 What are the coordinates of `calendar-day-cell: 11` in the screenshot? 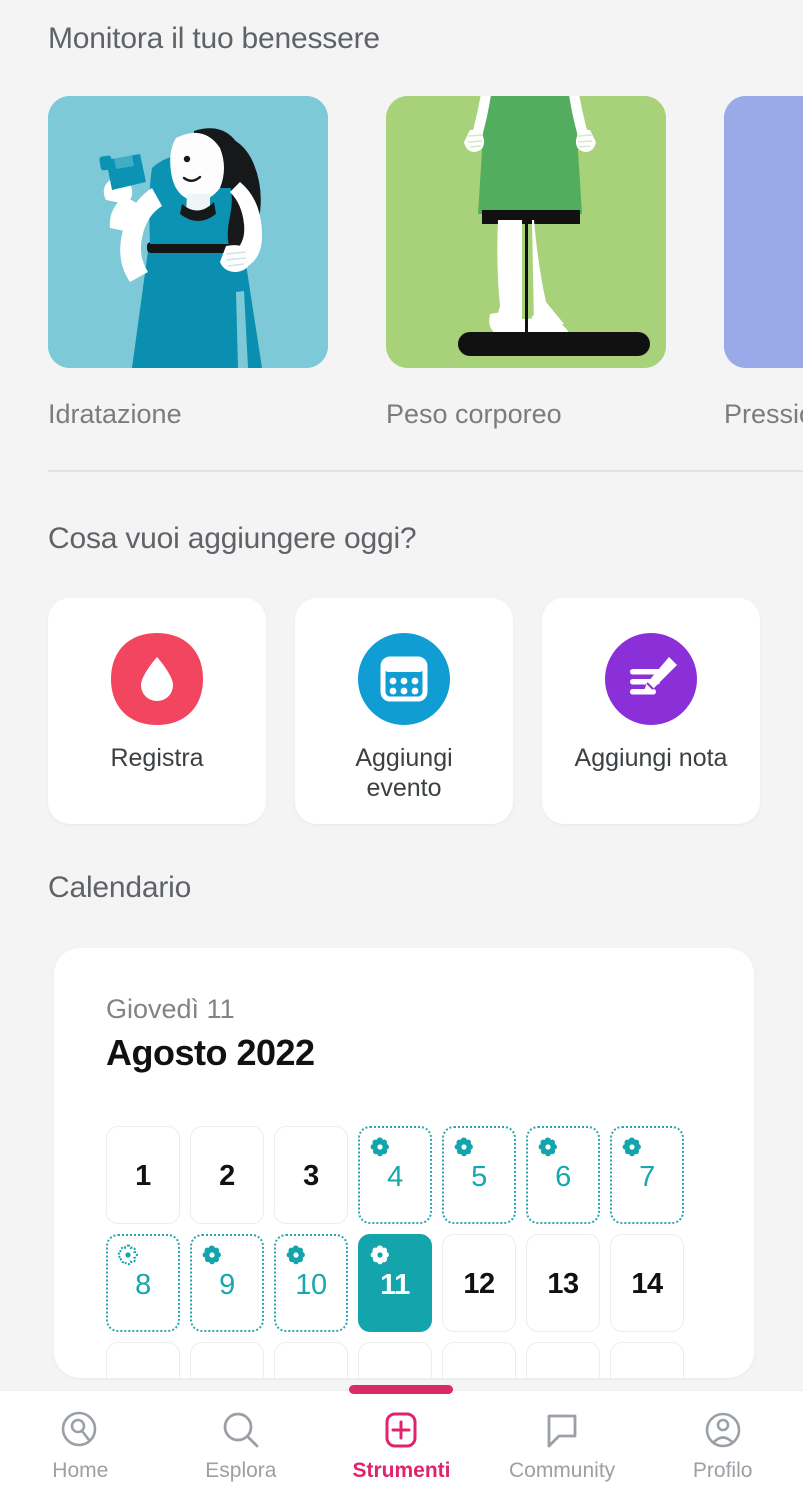 It's located at (395, 1283).